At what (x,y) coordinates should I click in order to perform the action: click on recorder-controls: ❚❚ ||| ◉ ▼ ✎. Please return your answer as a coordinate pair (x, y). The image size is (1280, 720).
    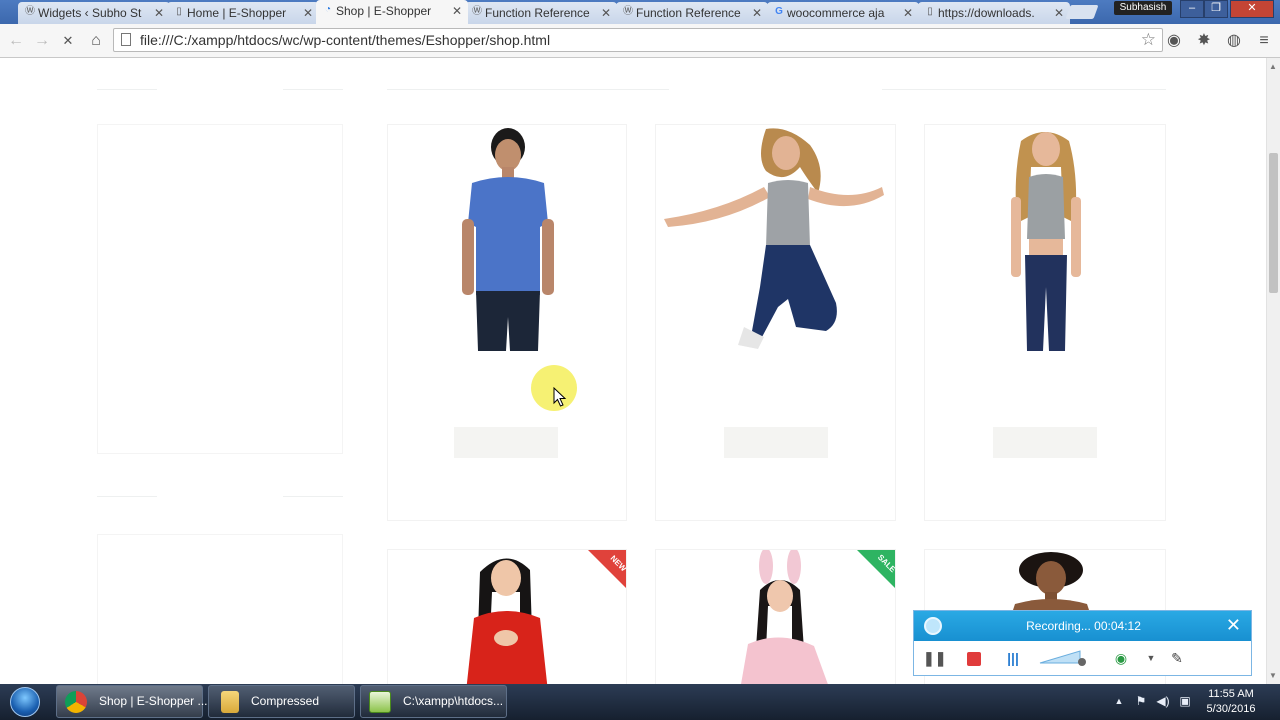
    Looking at the image, I should click on (1082, 658).